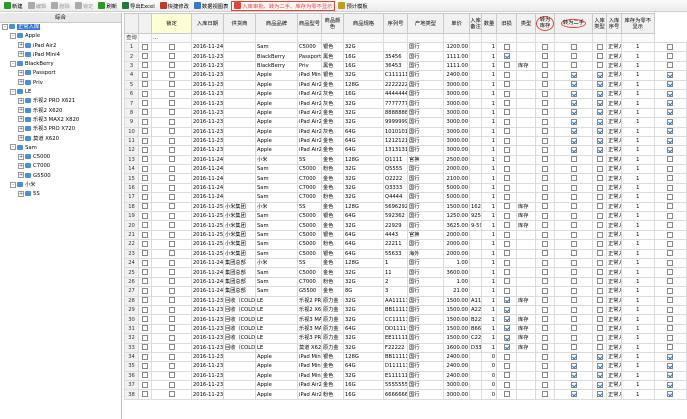 This screenshot has width=687, height=419. What do you see at coordinates (352, 6) in the screenshot?
I see `toolbar-button-9: 预计模板` at bounding box center [352, 6].